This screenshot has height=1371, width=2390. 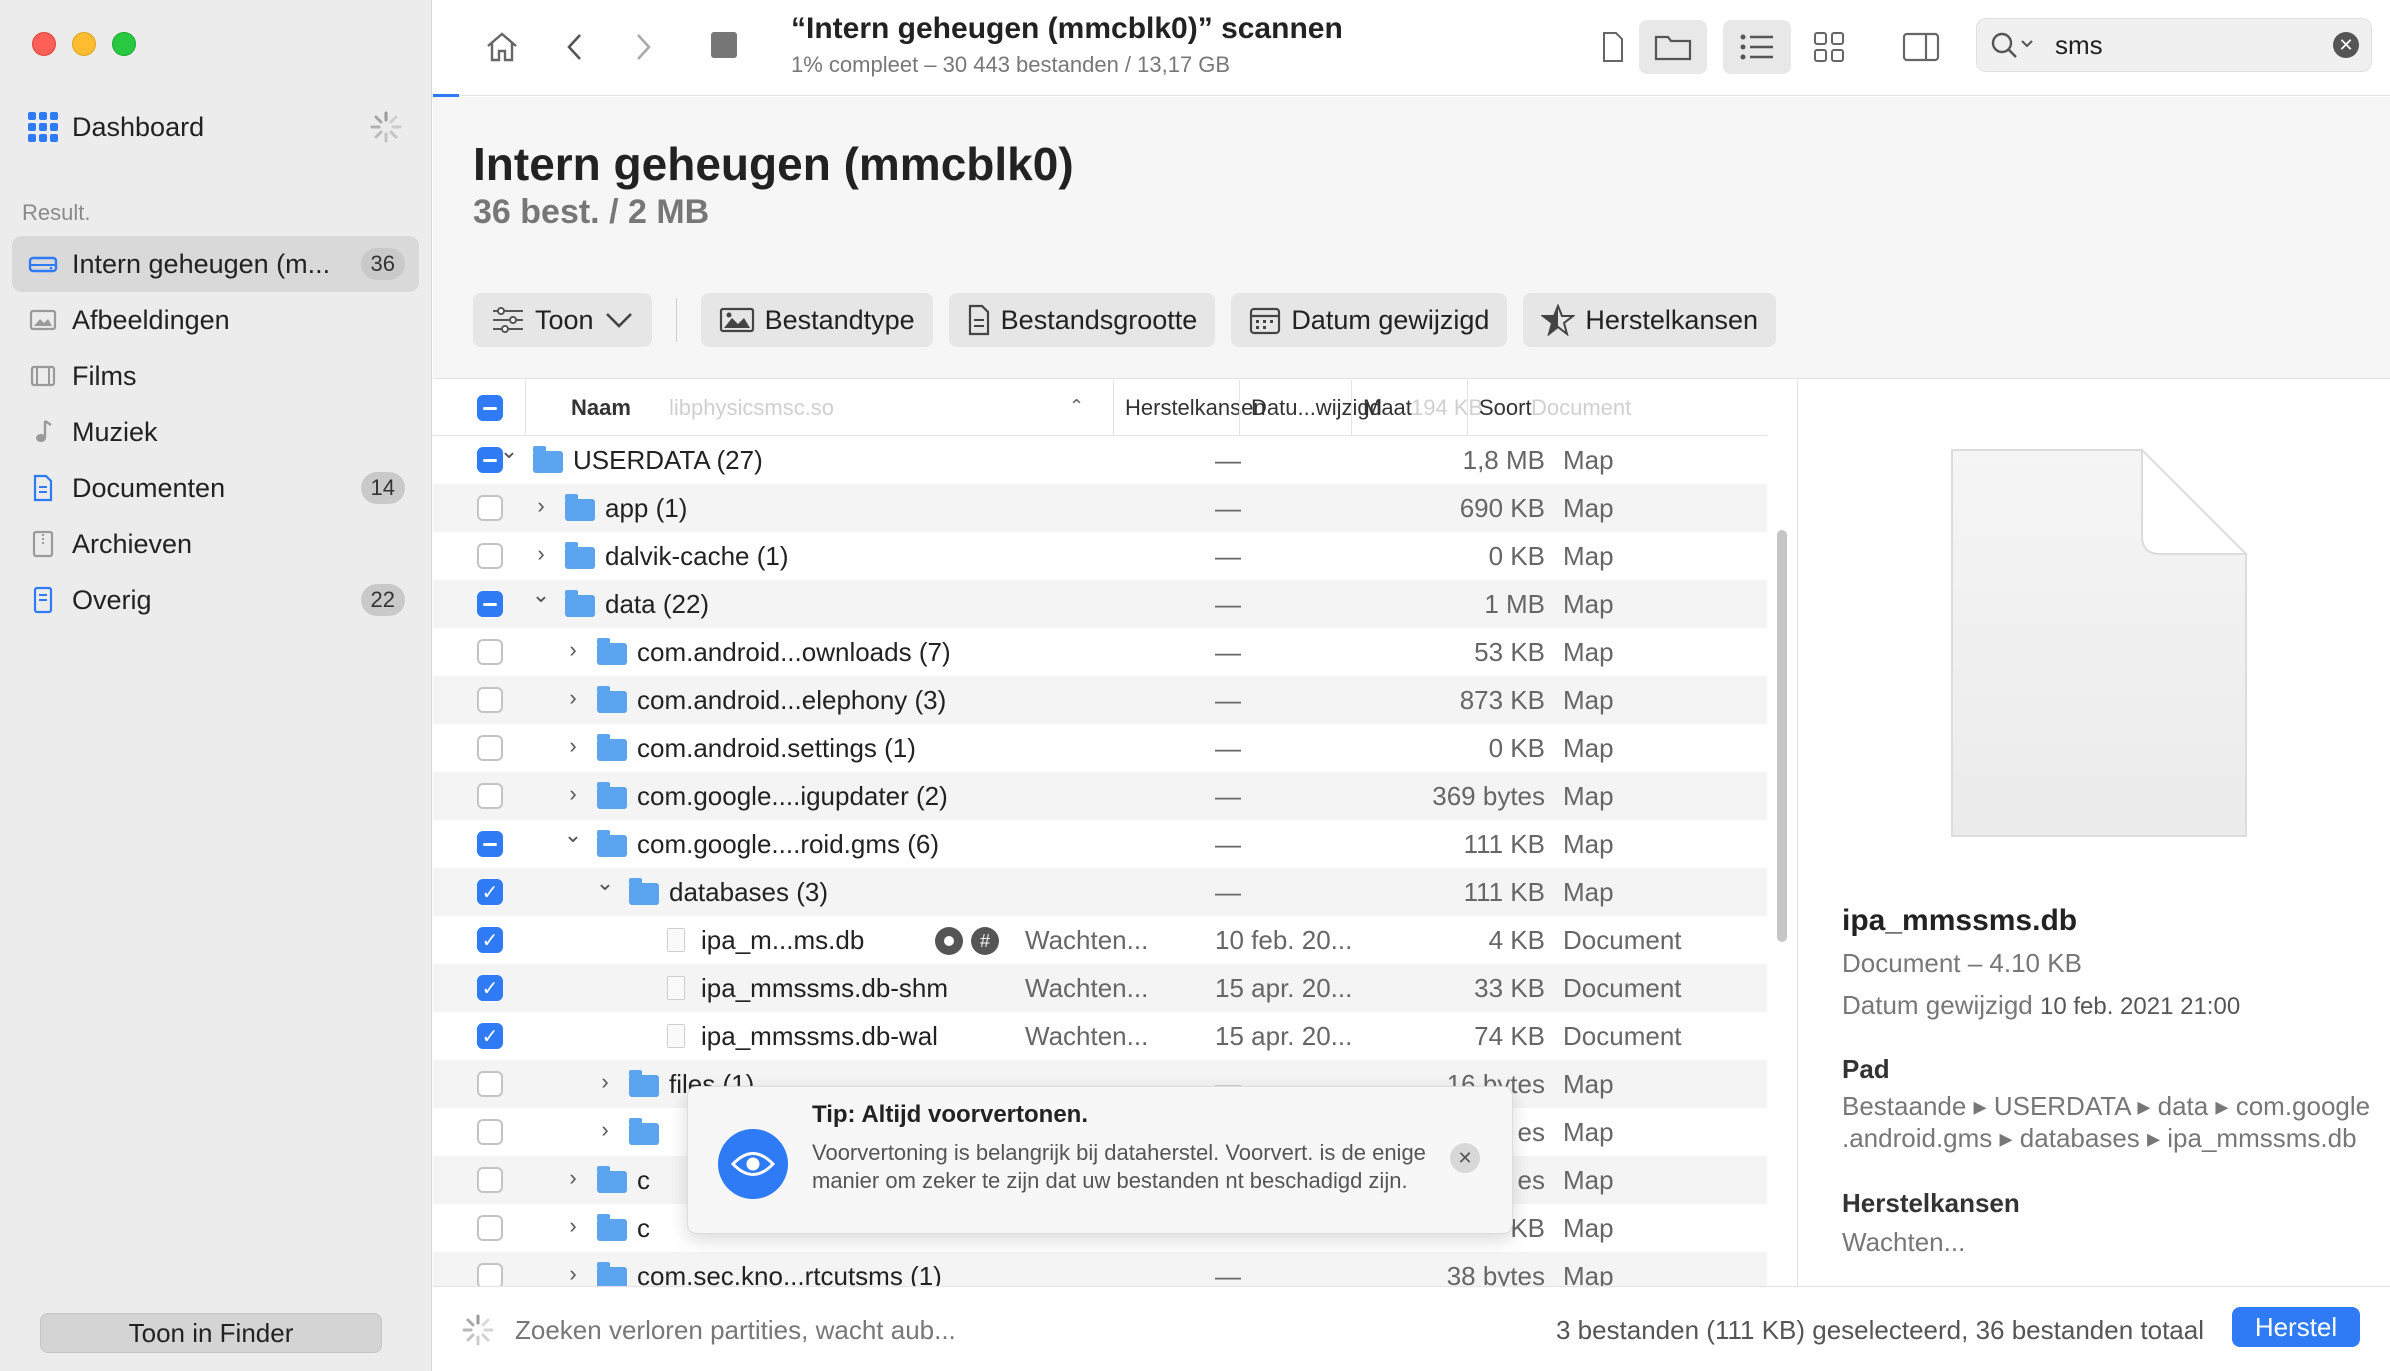 I want to click on sidebar-item-dashboard: Dashboard, so click(x=215, y=127).